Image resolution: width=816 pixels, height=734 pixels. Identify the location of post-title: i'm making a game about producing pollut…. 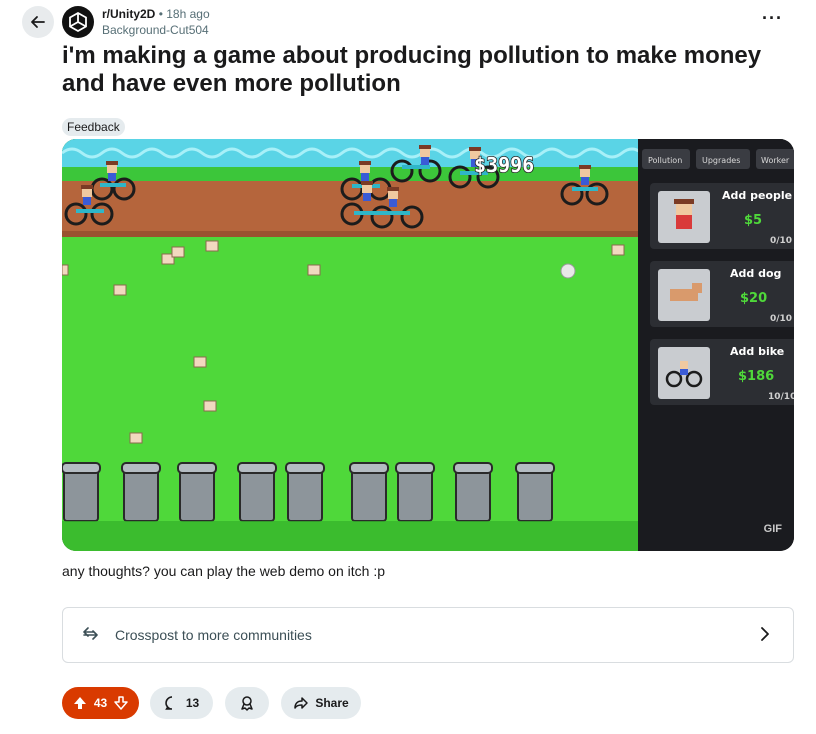
(412, 69).